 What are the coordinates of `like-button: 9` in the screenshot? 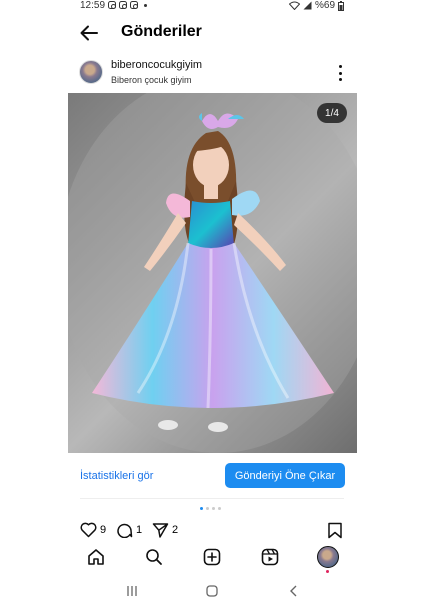 It's located at (93, 530).